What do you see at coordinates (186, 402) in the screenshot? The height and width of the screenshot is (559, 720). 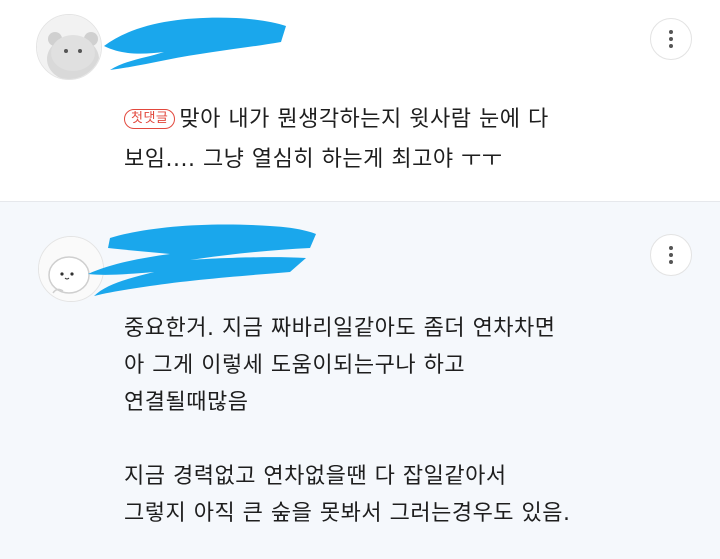 I see `comment-line: 연결될때많음` at bounding box center [186, 402].